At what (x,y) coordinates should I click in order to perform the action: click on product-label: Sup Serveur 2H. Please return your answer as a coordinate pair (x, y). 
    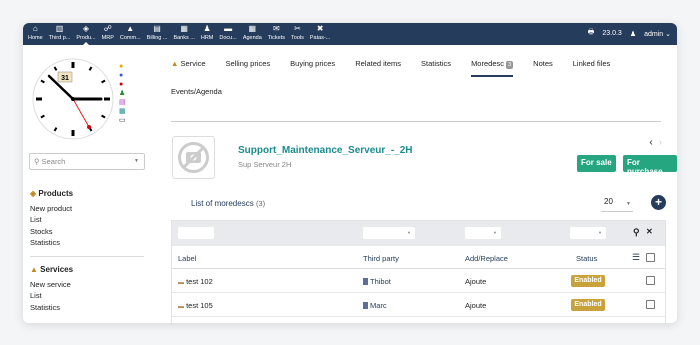
    Looking at the image, I should click on (265, 164).